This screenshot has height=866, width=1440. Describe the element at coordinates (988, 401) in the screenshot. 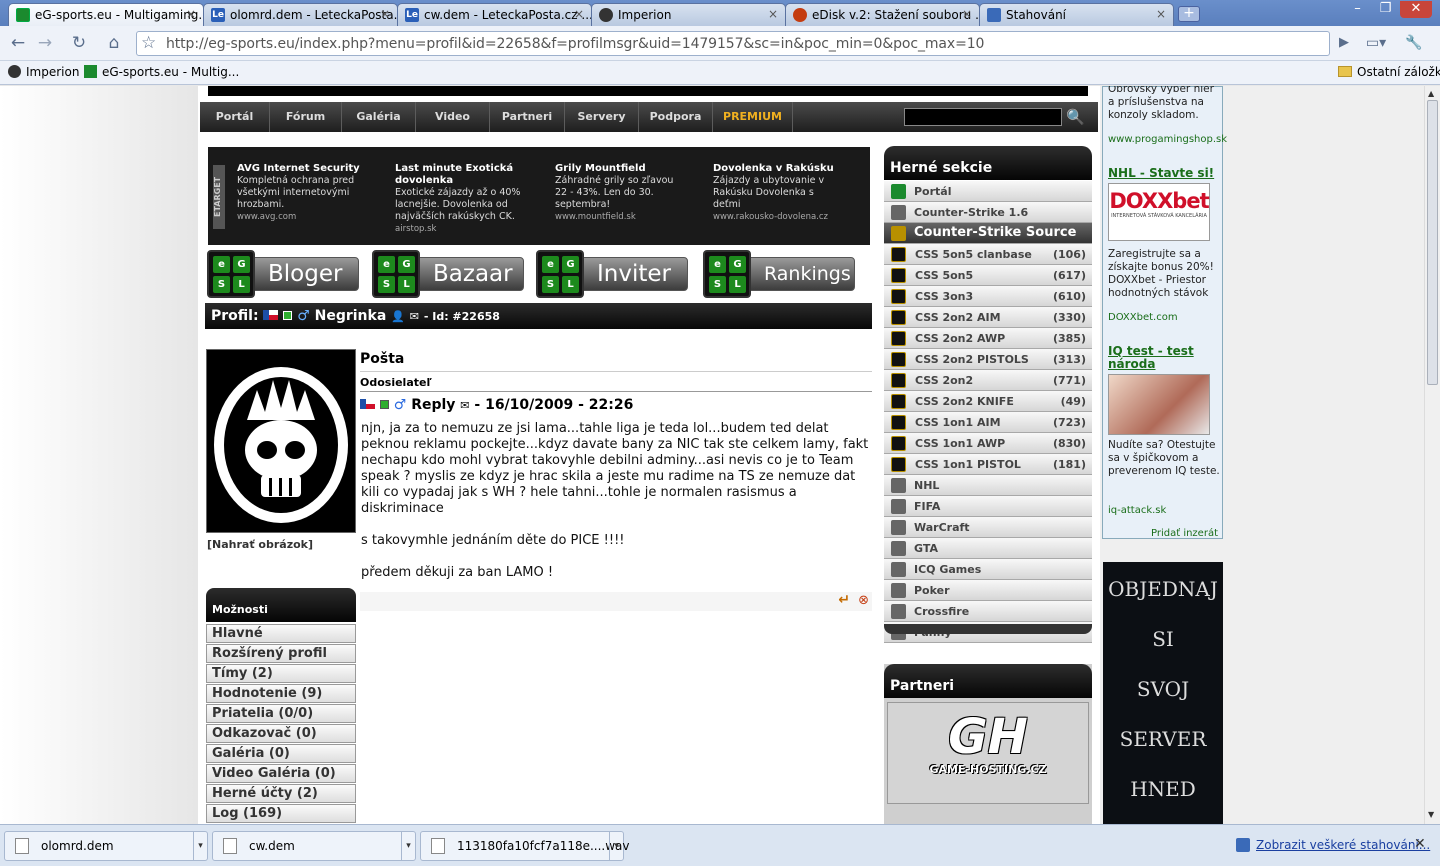

I see `game-section-item: CSS 2on2 KNIFE (49)` at that location.